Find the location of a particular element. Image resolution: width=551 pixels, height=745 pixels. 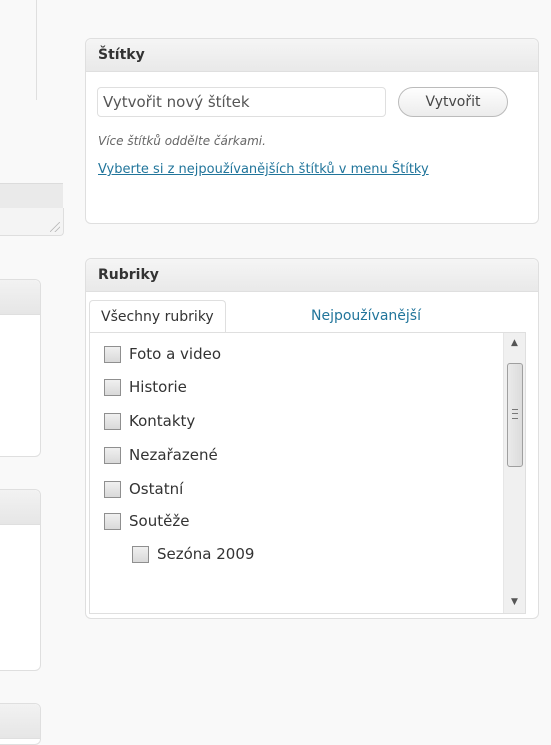

category-label: Sezóna 2009 is located at coordinates (205, 554).